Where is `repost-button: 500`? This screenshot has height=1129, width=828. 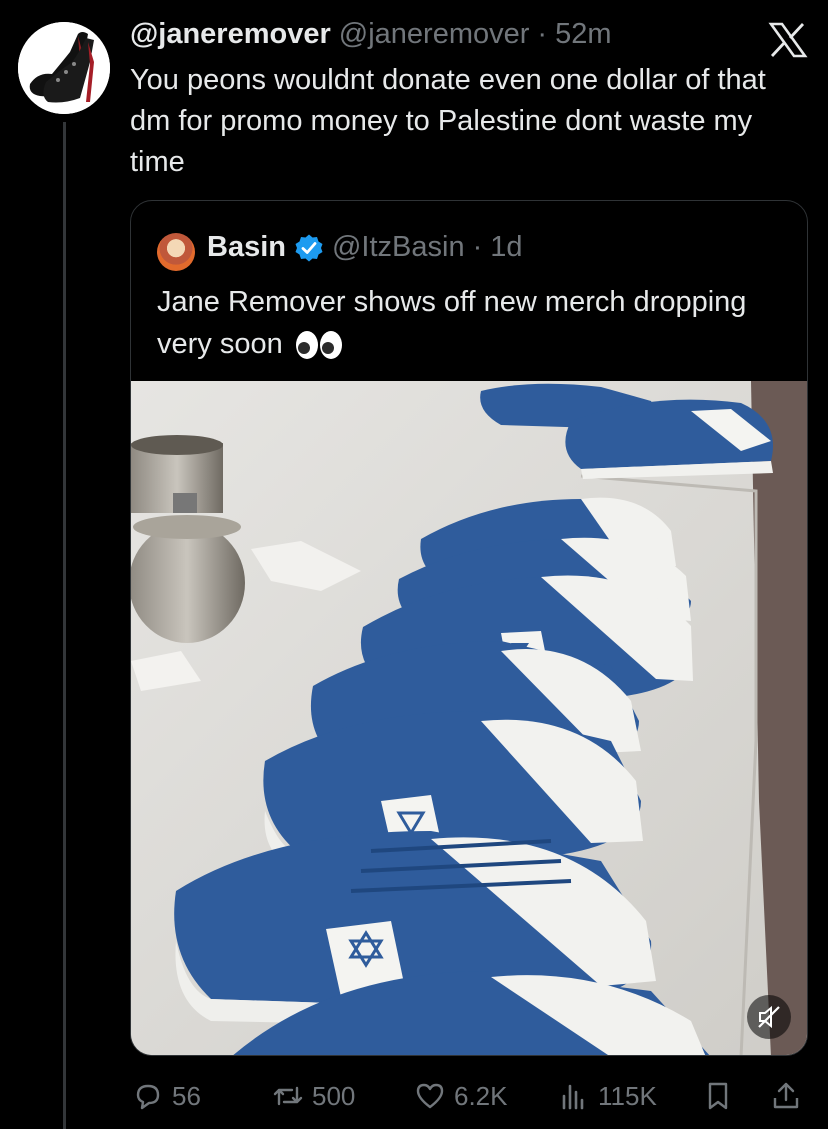
repost-button: 500 is located at coordinates (313, 1096).